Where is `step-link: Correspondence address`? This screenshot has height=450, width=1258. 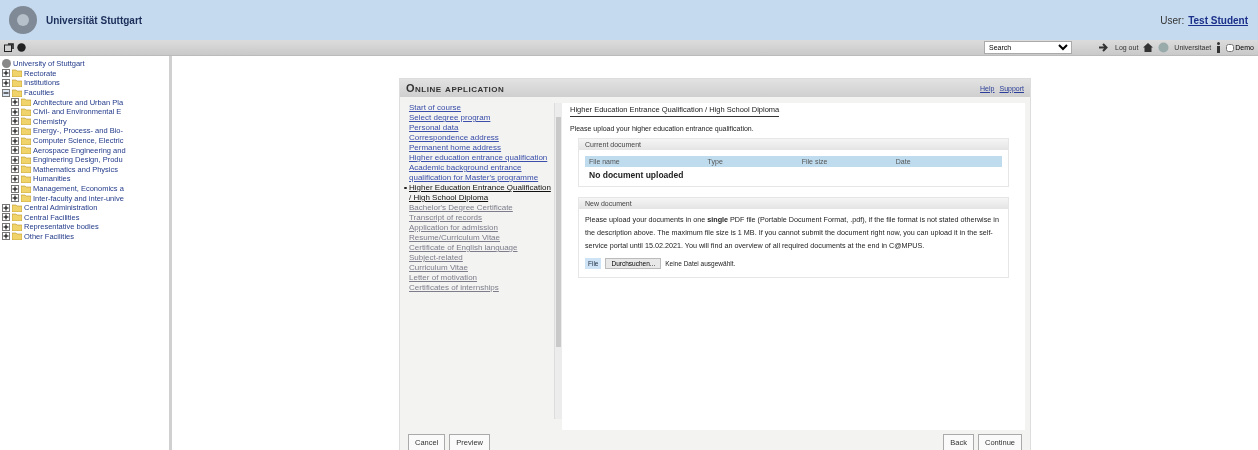 step-link: Correspondence address is located at coordinates (480, 138).